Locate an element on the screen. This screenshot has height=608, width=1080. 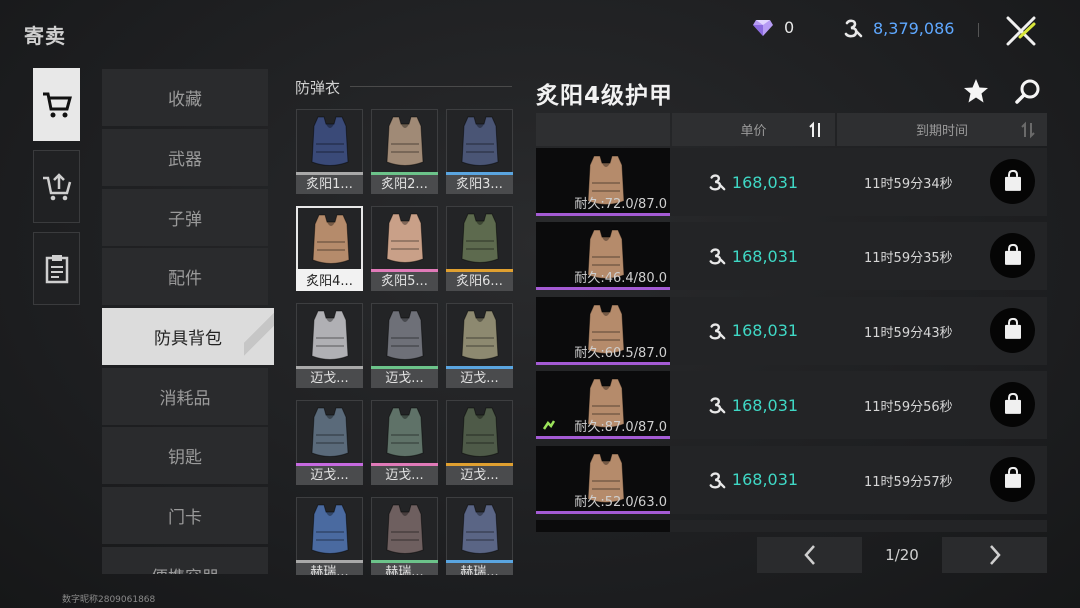
page-title: 寄卖 is located at coordinates (45, 36).